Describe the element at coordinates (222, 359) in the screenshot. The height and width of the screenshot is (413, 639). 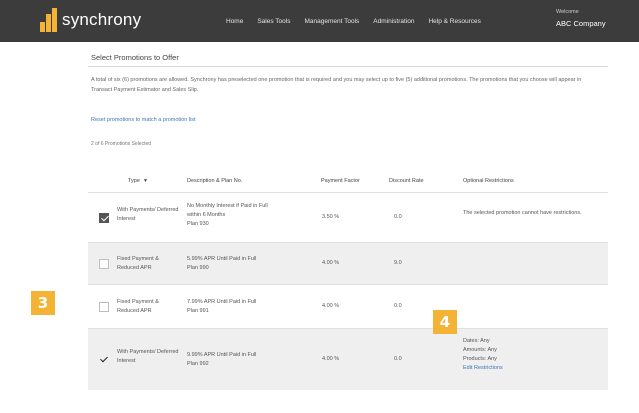
I see `row-description: 9.99% APR Until Paid in Full Plan 992` at that location.